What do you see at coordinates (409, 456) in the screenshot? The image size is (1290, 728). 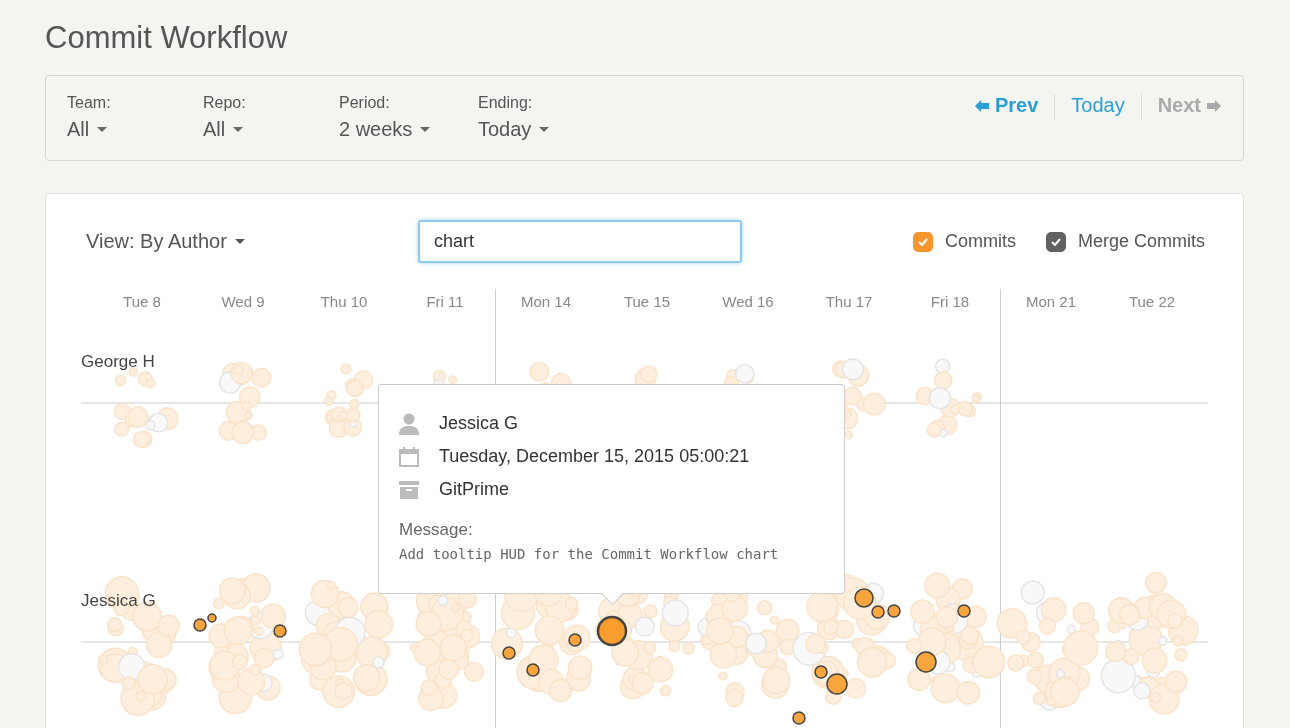 I see `calendar-icon` at bounding box center [409, 456].